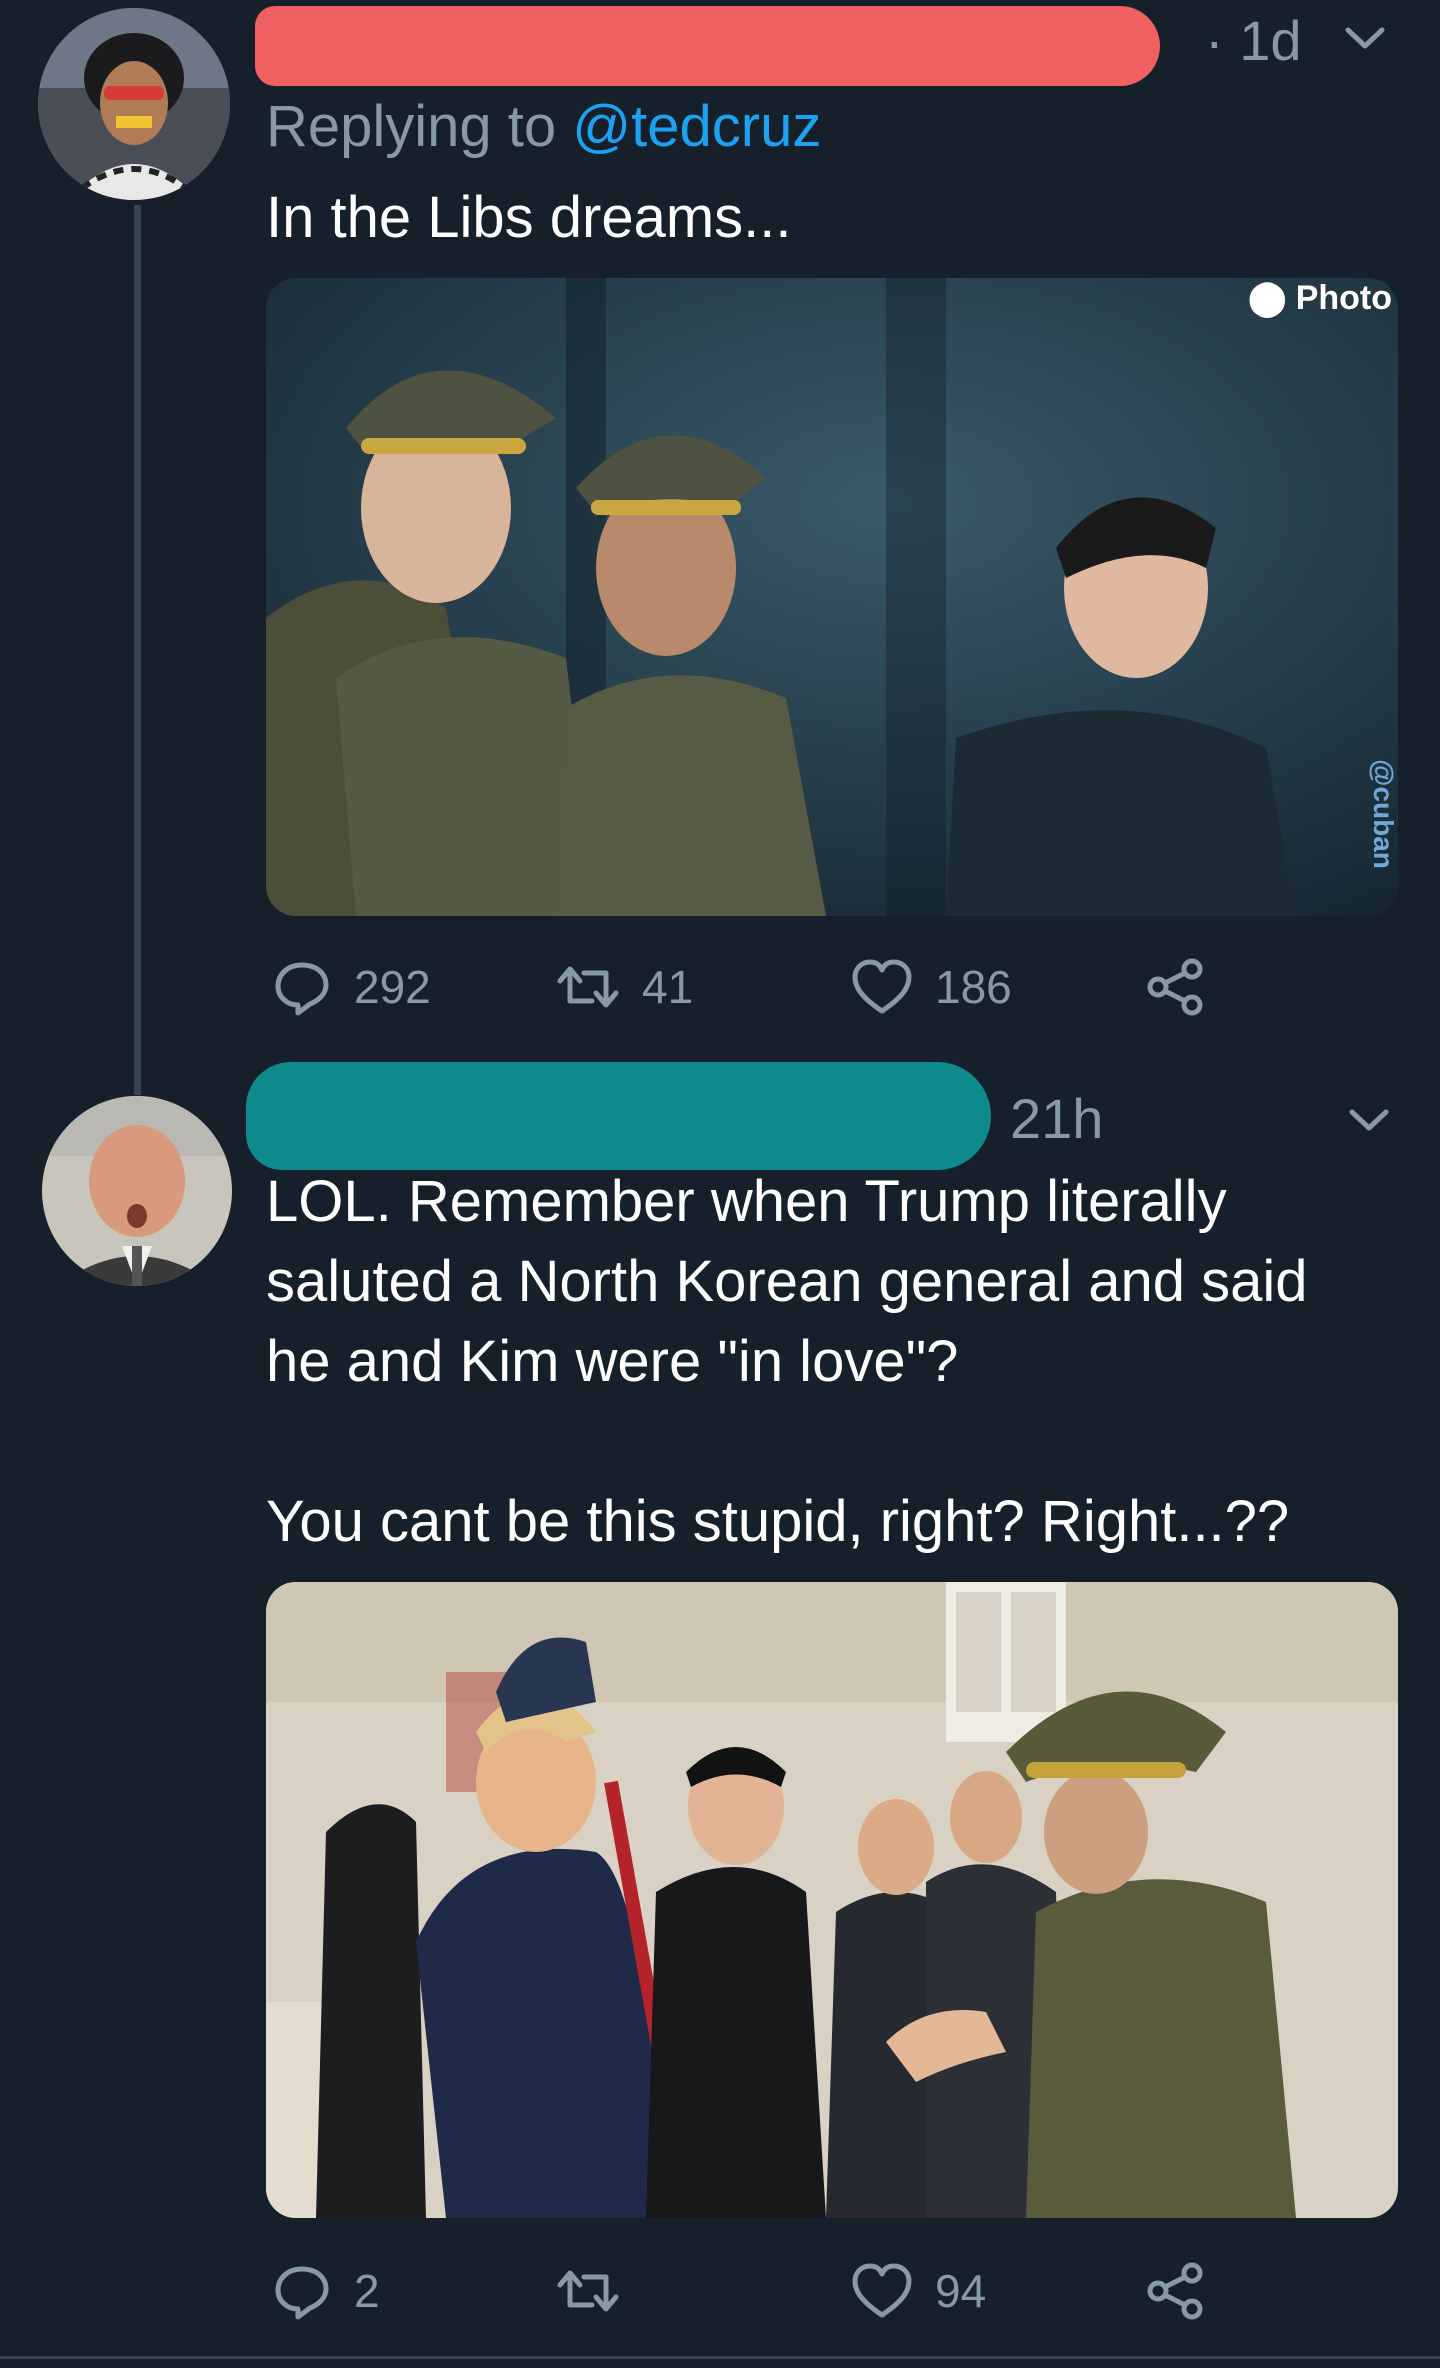  I want to click on reply-button: 2, so click(326, 2291).